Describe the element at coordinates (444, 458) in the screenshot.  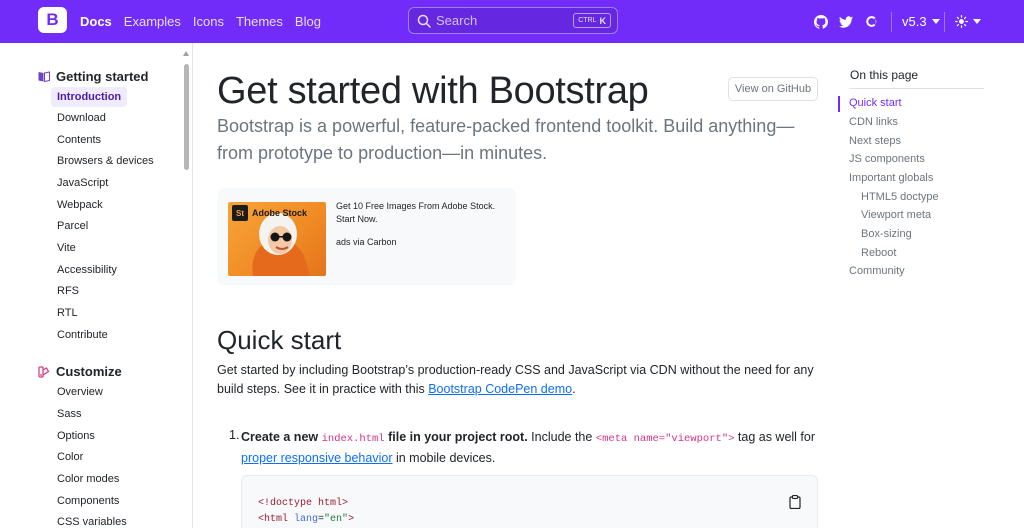
I see `step-1-text-c: in mobile devices.` at that location.